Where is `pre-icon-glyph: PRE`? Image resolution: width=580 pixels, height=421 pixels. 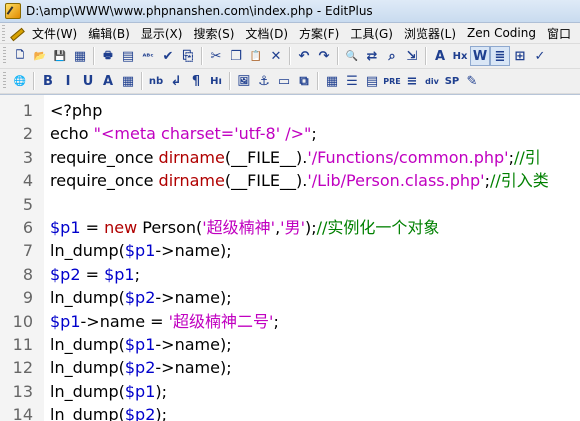
pre-icon-glyph: PRE is located at coordinates (392, 81).